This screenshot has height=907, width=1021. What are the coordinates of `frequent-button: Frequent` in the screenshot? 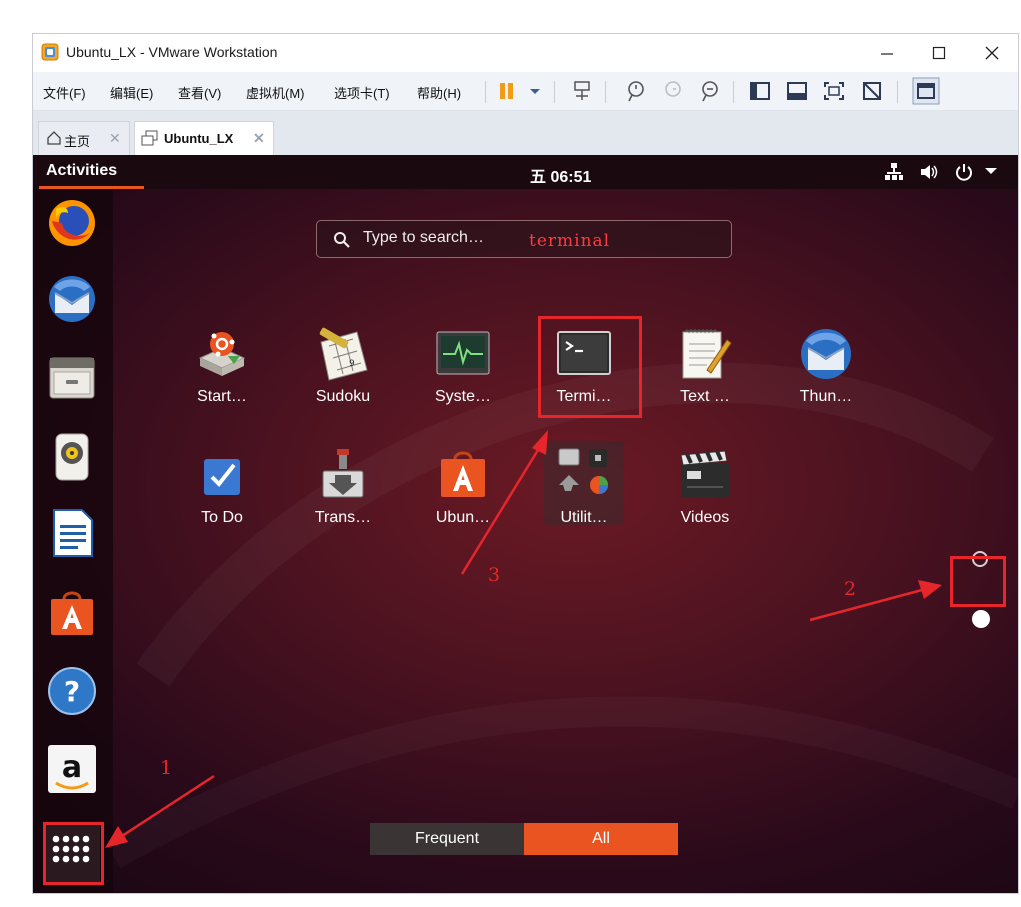 It's located at (447, 839).